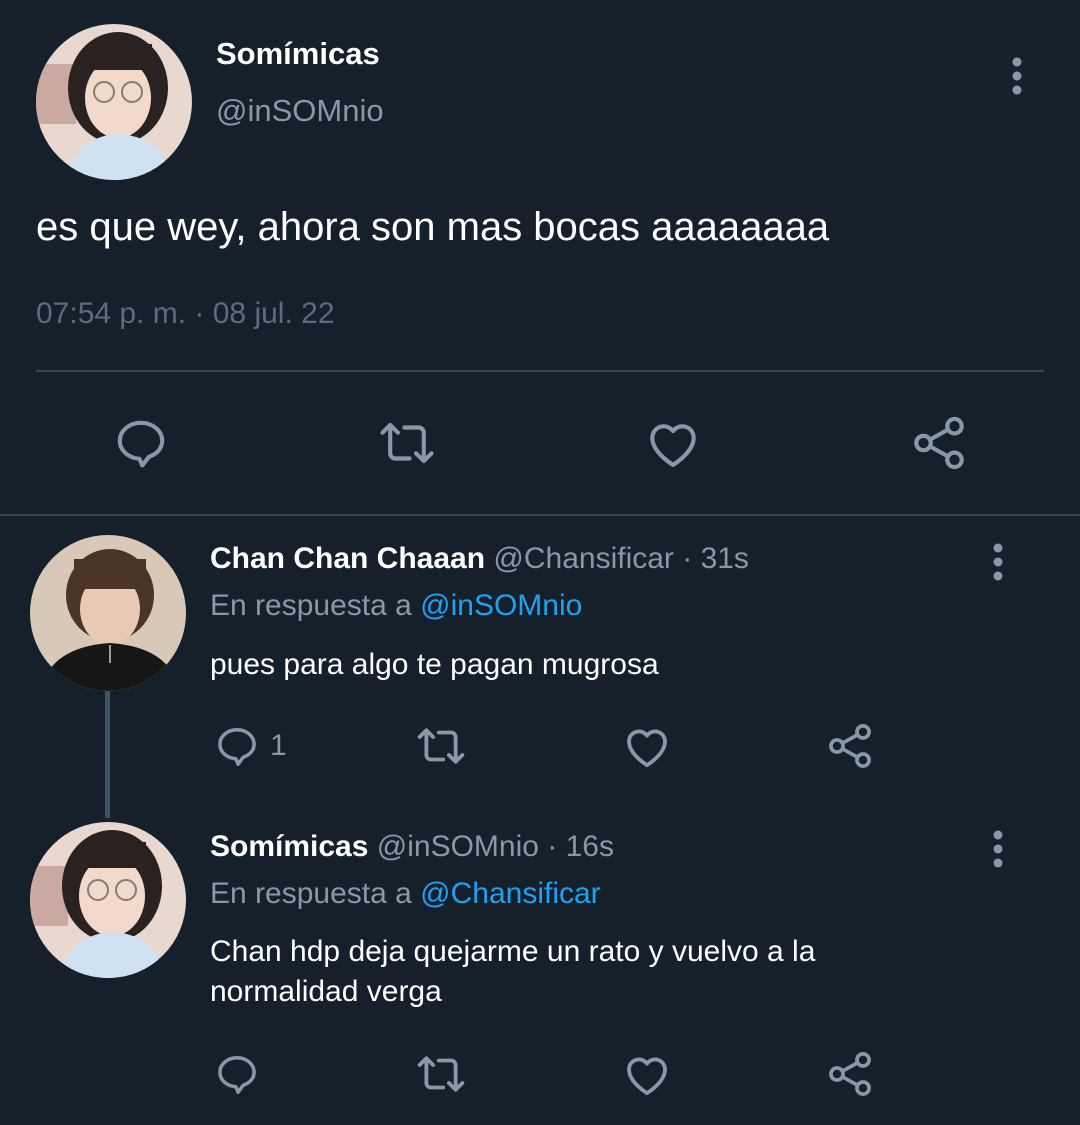 The image size is (1080, 1125). Describe the element at coordinates (495, 846) in the screenshot. I see `handle-time: @inSOMnio · 16s` at that location.